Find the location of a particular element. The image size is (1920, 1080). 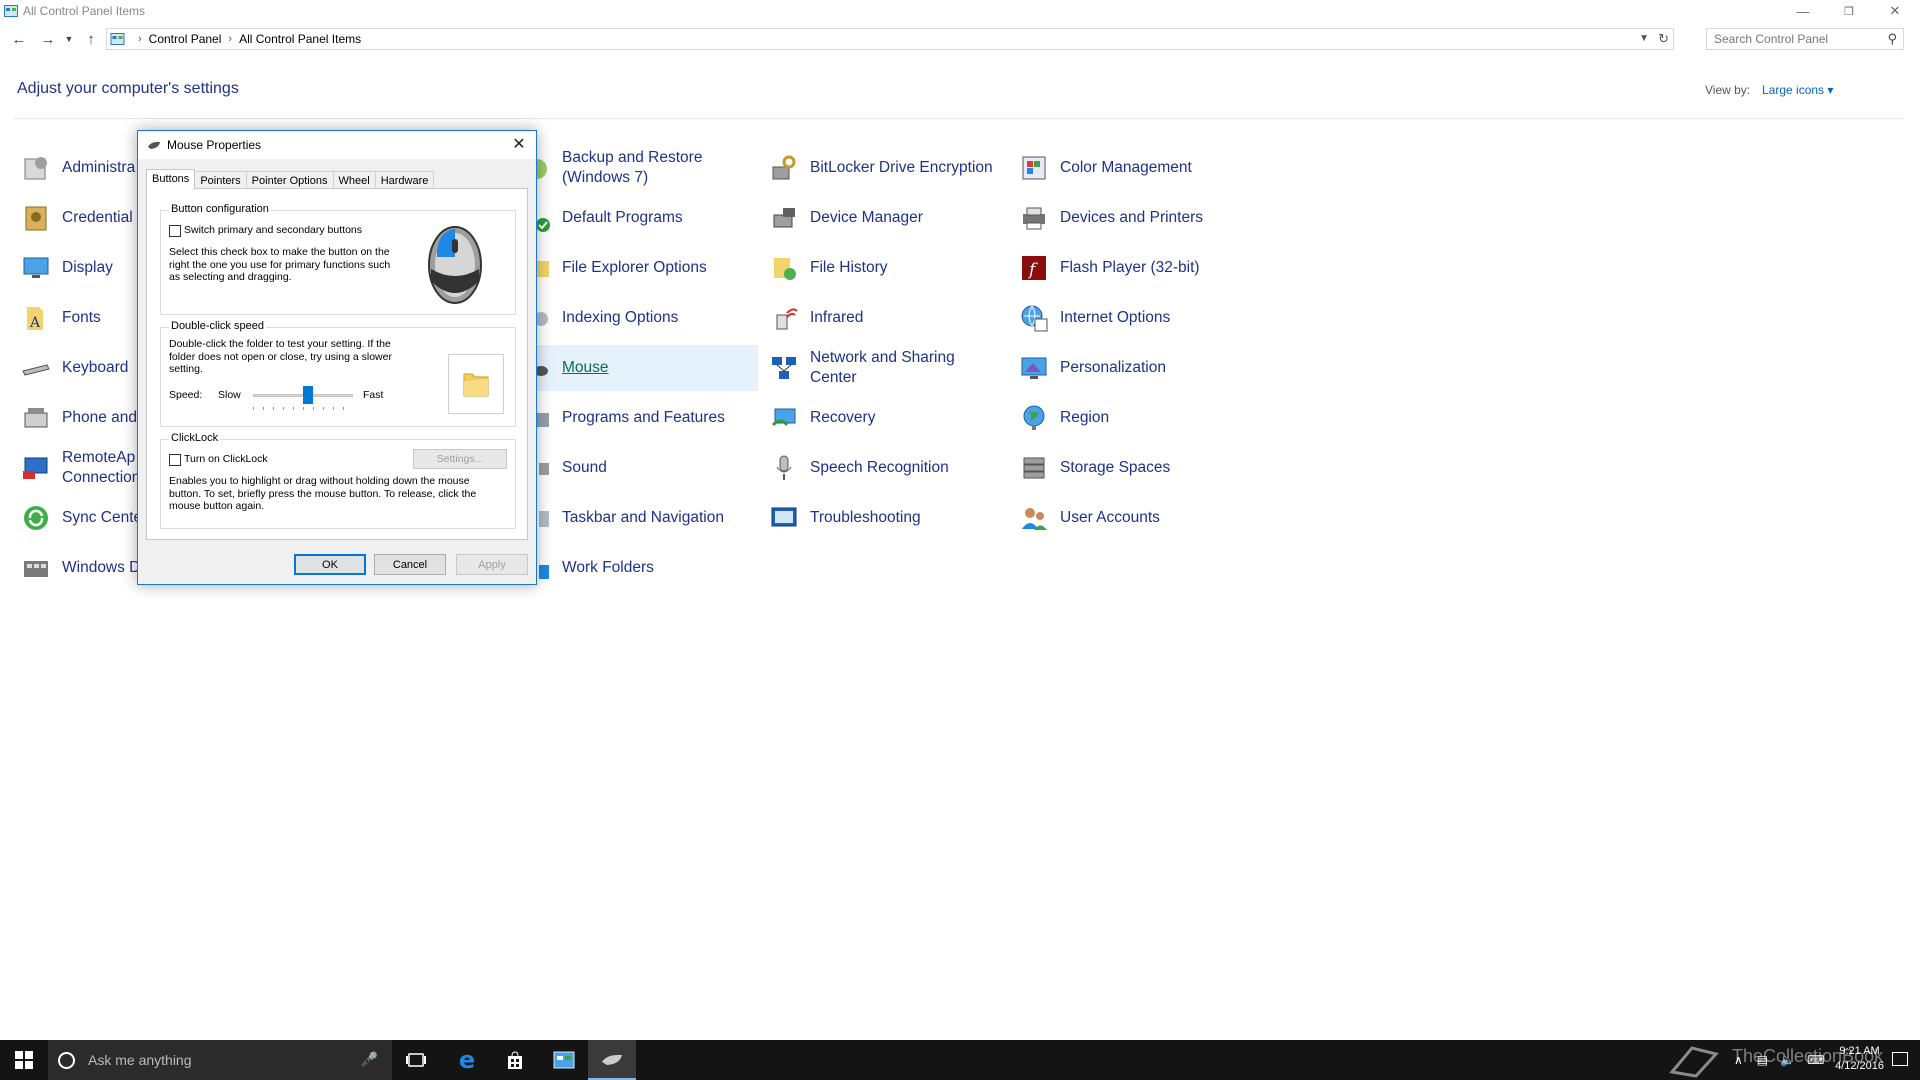

breadcrumb-control-panel: Control Panel is located at coordinates (185, 39).